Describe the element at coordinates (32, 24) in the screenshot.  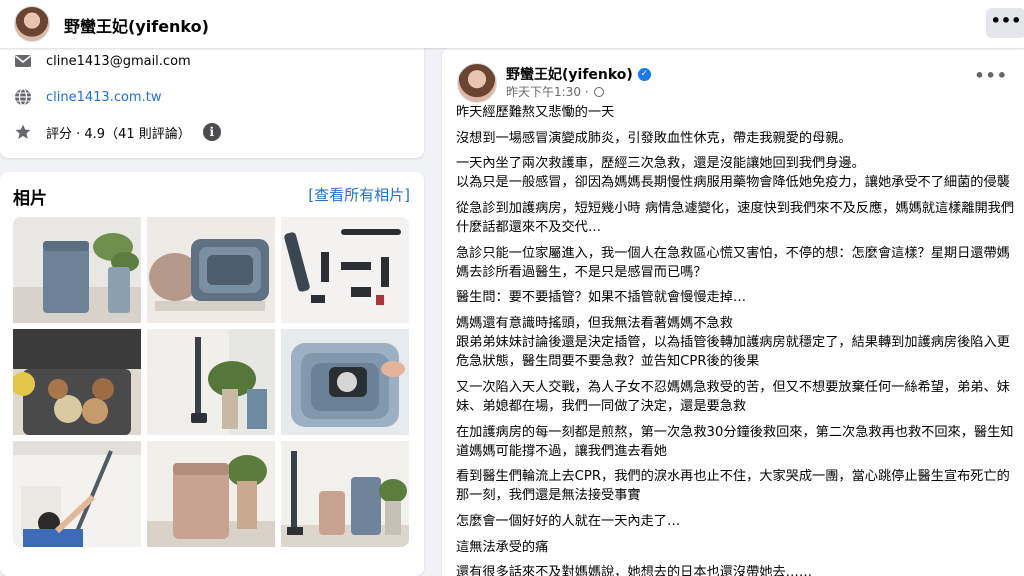
I see `page-avatar` at that location.